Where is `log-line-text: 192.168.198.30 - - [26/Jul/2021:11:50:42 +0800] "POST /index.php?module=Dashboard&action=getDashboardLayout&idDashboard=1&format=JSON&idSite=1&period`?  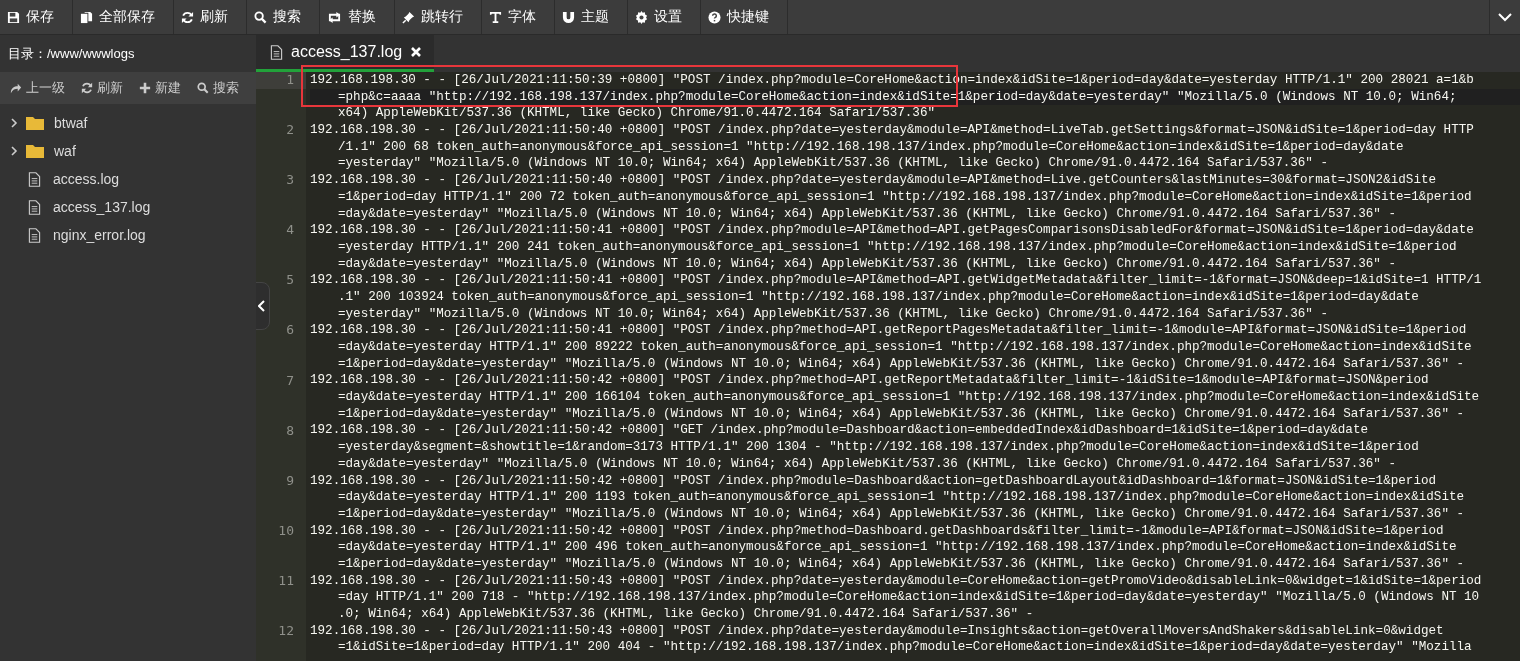 log-line-text: 192.168.198.30 - - [26/Jul/2021:11:50:42 +0800] "POST /index.php?module=Dashboard&action=getDashboardLayout&idDashboard=1&format=JSON&idSite=1&period is located at coordinates (874, 481).